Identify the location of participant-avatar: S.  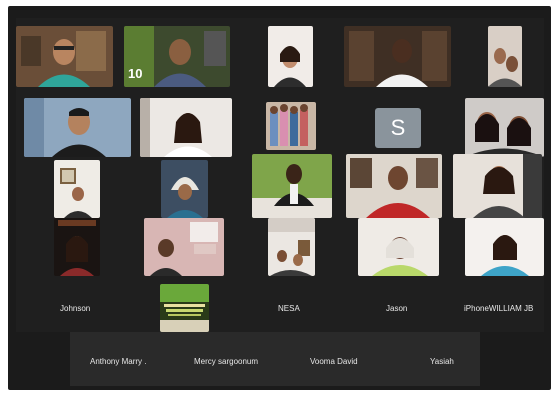
(398, 128).